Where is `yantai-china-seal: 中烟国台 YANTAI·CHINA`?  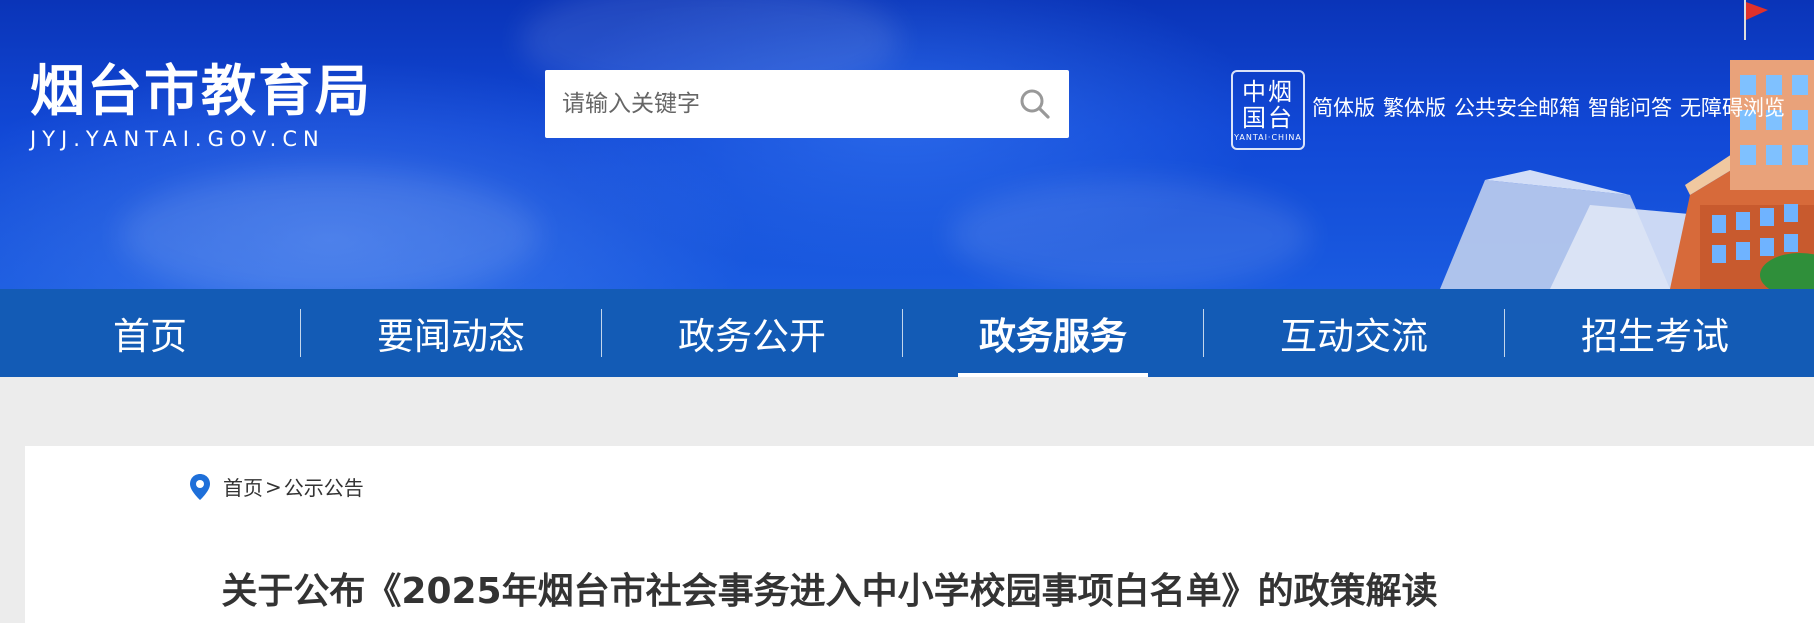 yantai-china-seal: 中烟国台 YANTAI·CHINA is located at coordinates (1268, 110).